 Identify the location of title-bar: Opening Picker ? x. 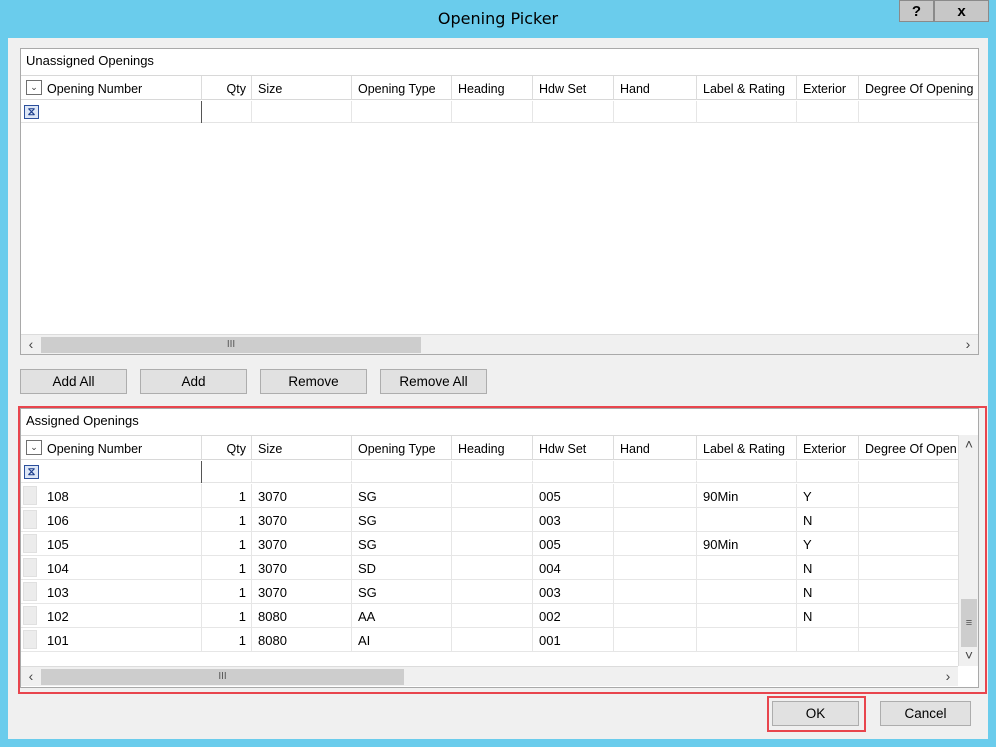
(498, 19).